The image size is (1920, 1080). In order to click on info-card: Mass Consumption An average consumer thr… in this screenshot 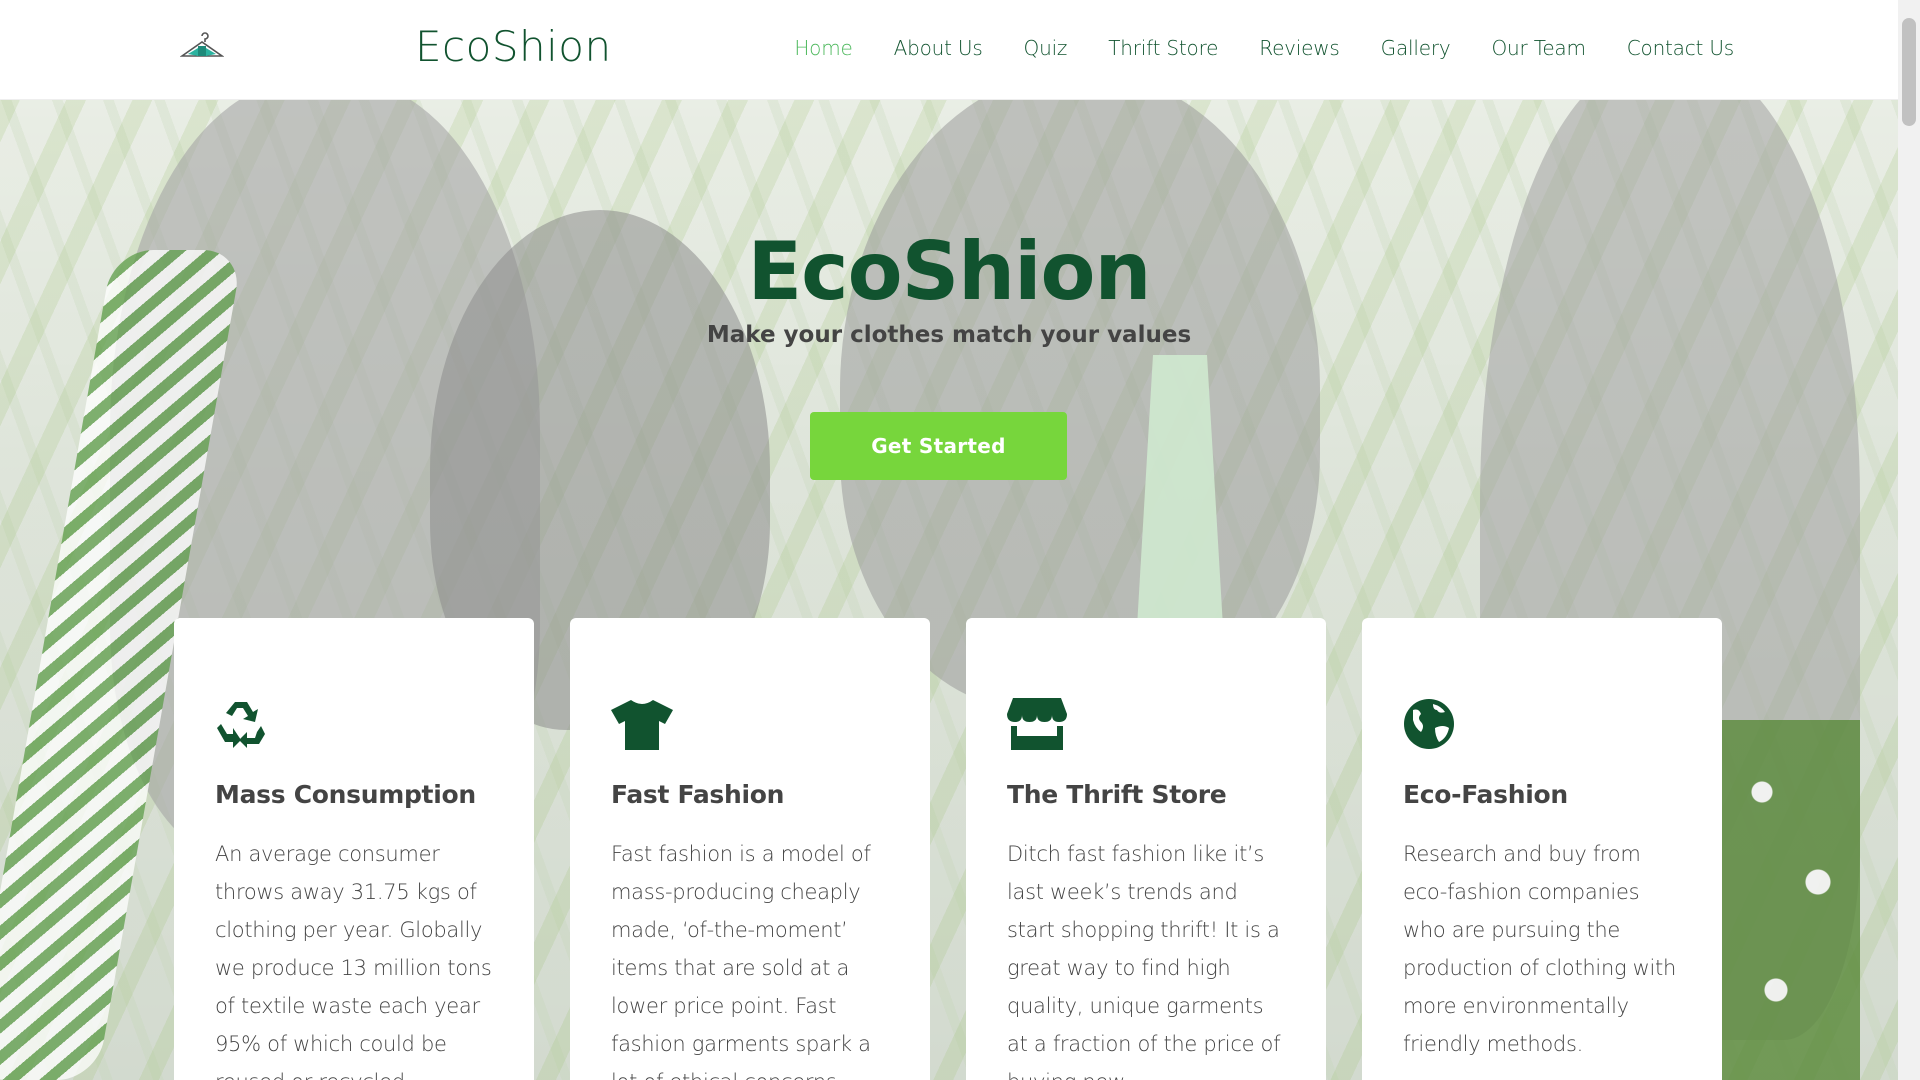, I will do `click(354, 849)`.